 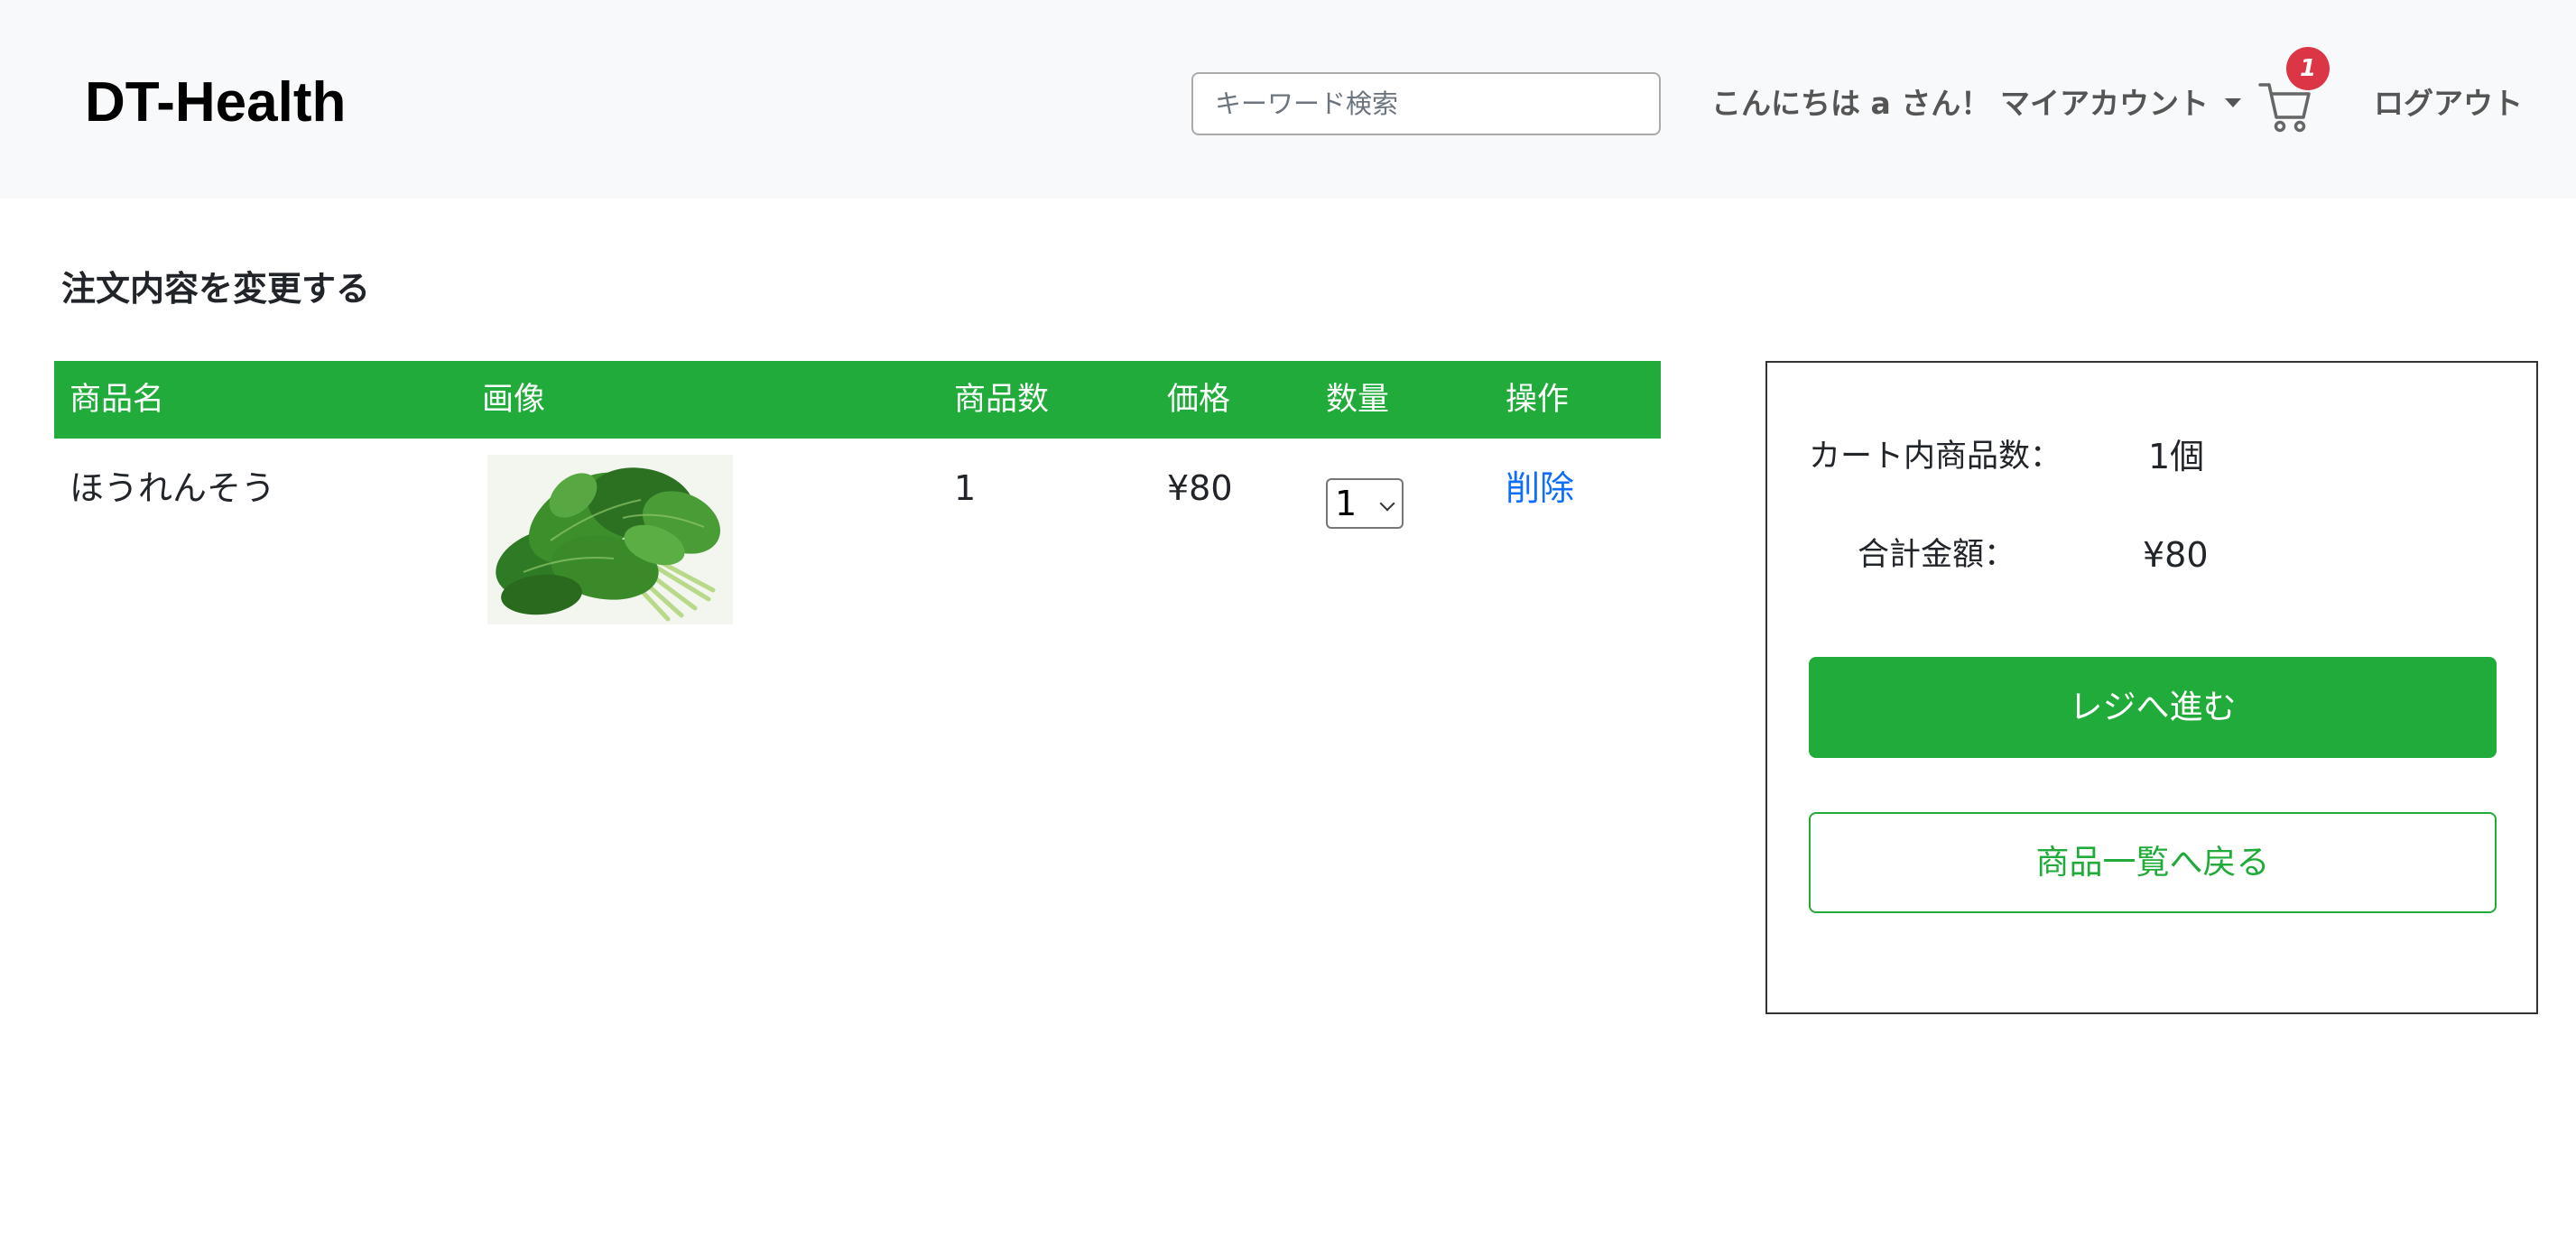 What do you see at coordinates (2176, 555) in the screenshot?
I see `total-value: ¥80` at bounding box center [2176, 555].